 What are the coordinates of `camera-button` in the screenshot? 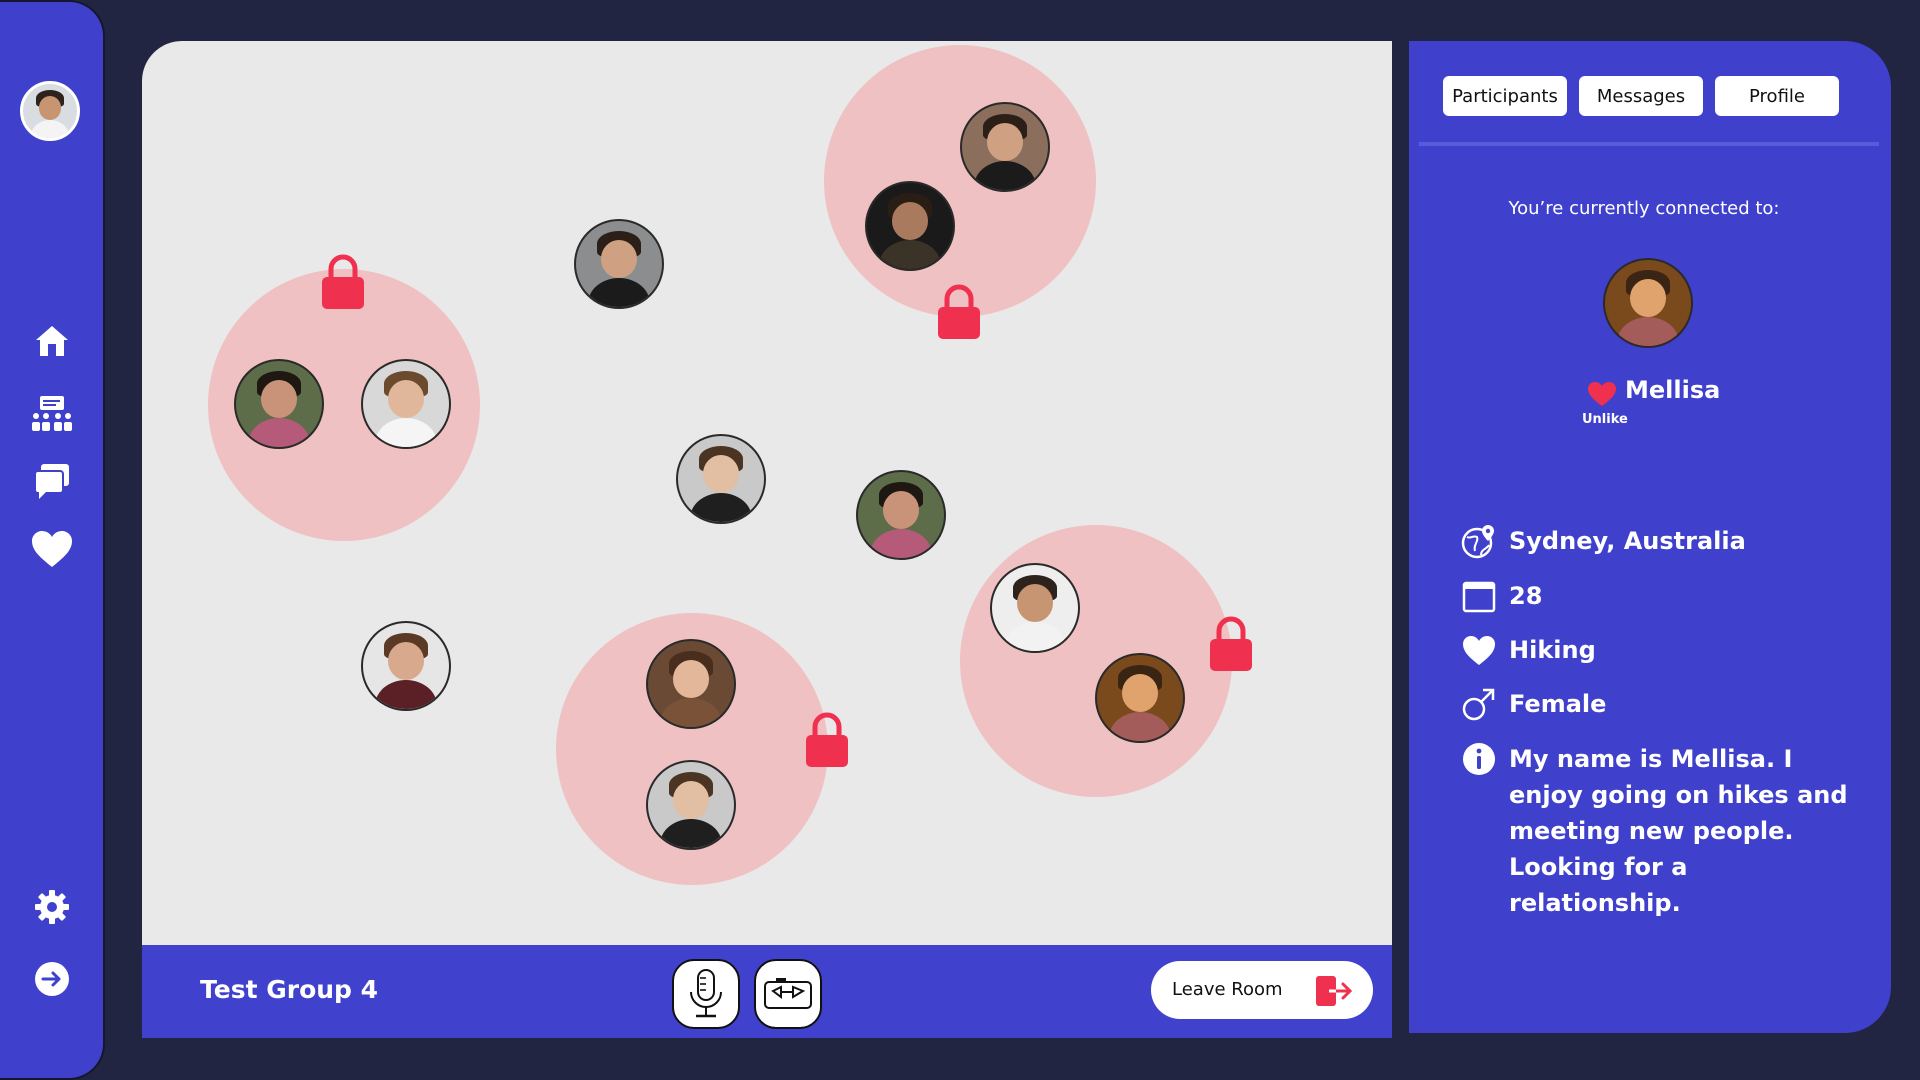 It's located at (788, 994).